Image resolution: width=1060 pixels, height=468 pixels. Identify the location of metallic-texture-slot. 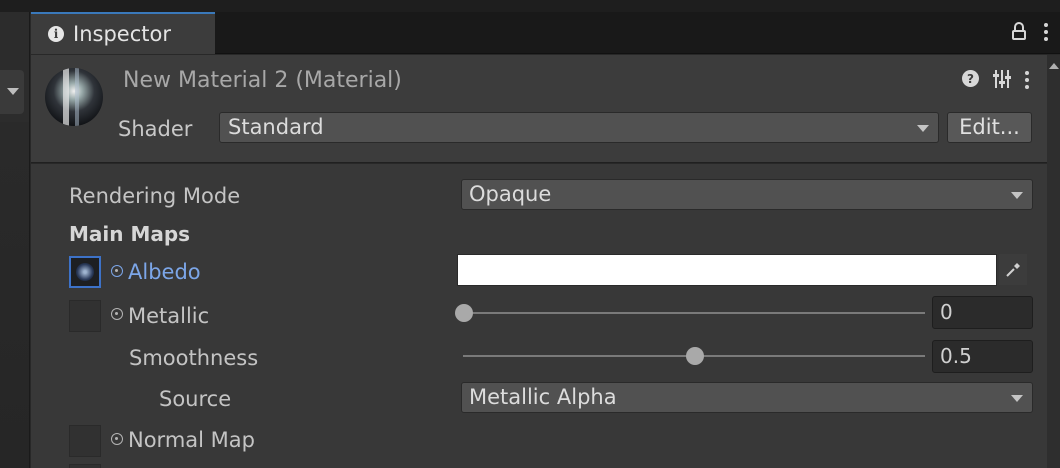
(85, 316).